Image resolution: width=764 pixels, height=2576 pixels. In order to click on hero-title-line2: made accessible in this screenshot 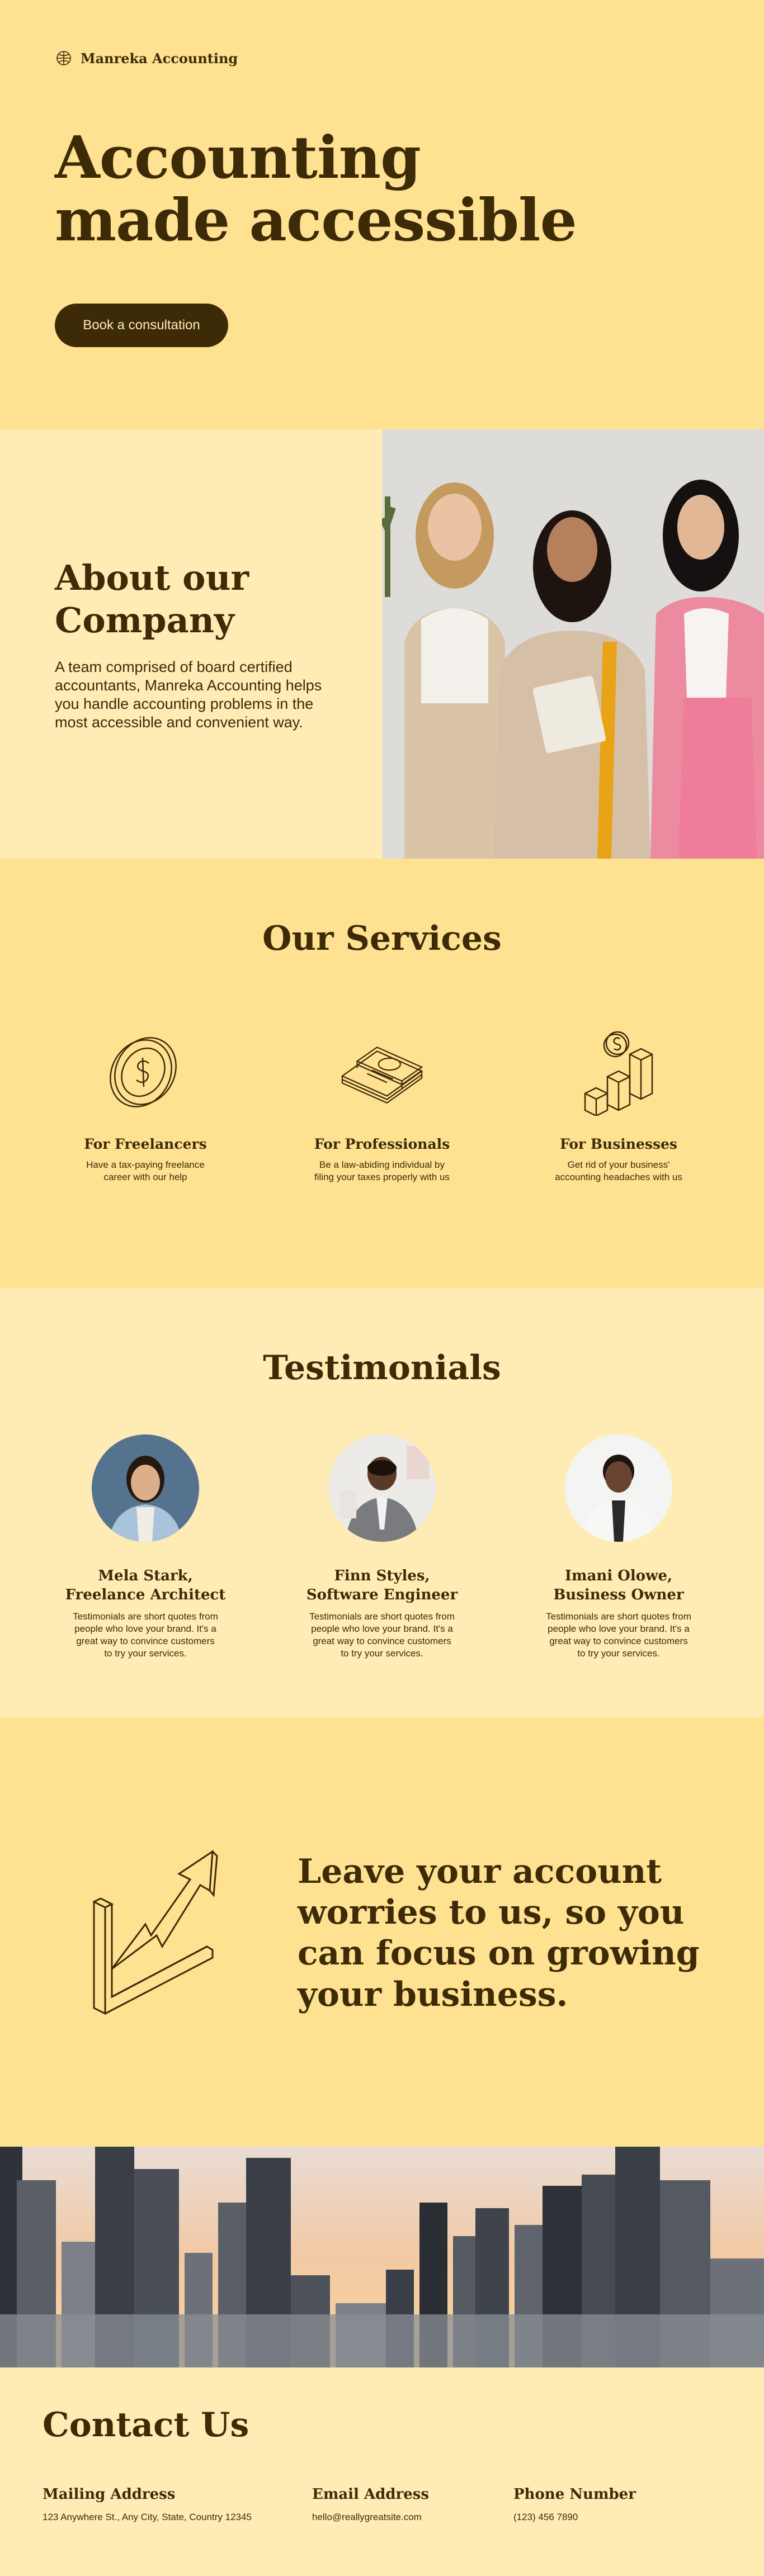, I will do `click(316, 221)`.